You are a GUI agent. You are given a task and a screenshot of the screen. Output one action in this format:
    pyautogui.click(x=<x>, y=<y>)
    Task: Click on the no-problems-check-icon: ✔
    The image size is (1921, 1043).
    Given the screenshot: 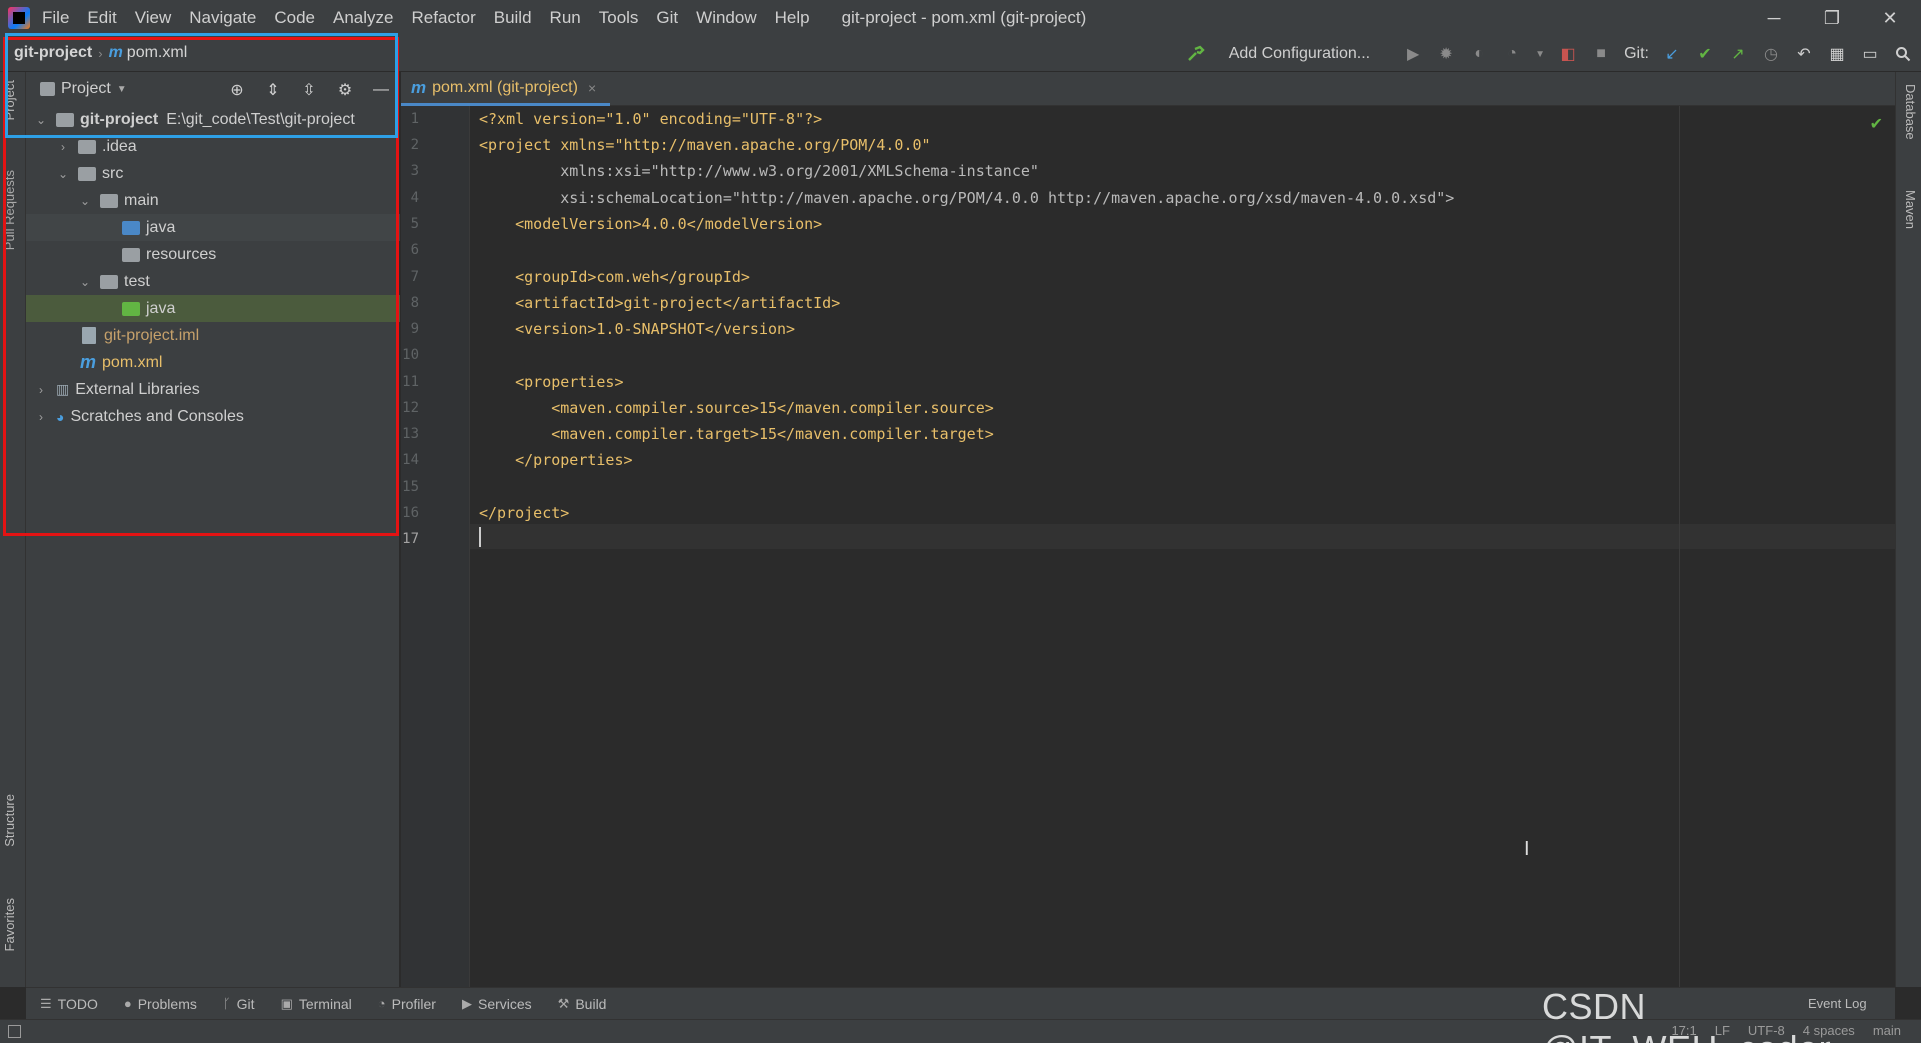 What is the action you would take?
    pyautogui.click(x=1876, y=124)
    